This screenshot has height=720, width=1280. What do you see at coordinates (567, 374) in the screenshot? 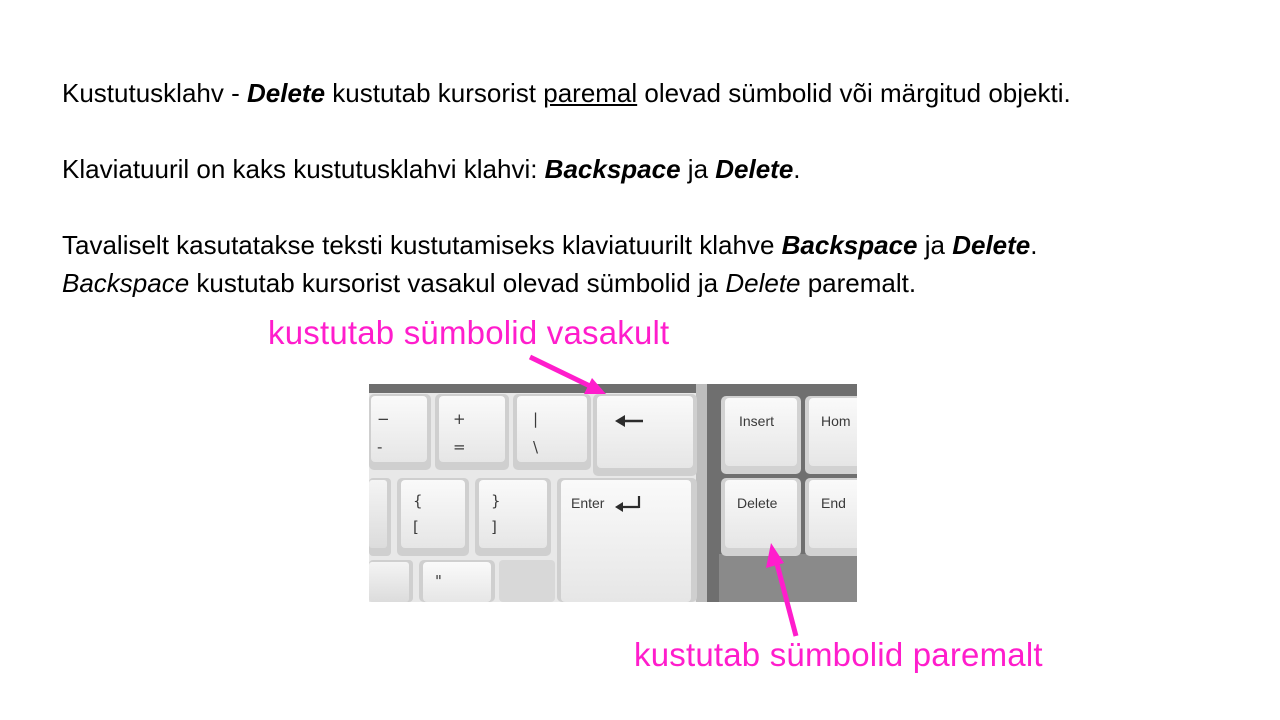
I see `arrow-to-backspace-icon` at bounding box center [567, 374].